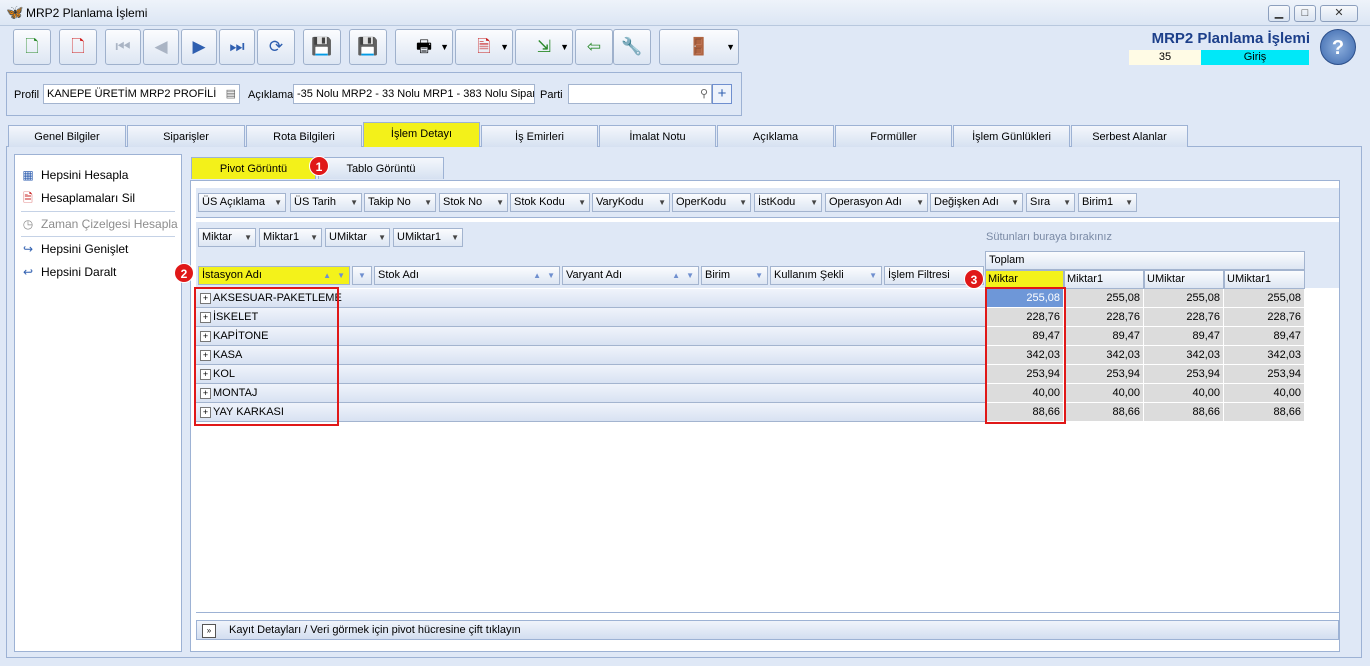  What do you see at coordinates (132, 94) in the screenshot?
I see `profil-value: KANEPE ÜRETİM MRP2 PROFİLİ` at bounding box center [132, 94].